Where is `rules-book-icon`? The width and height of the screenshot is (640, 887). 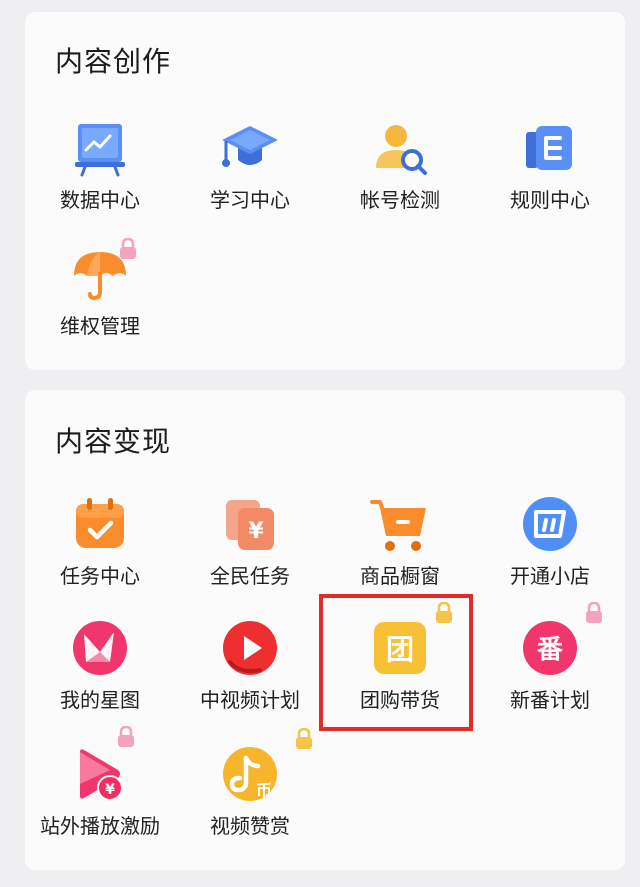
rules-book-icon is located at coordinates (550, 148).